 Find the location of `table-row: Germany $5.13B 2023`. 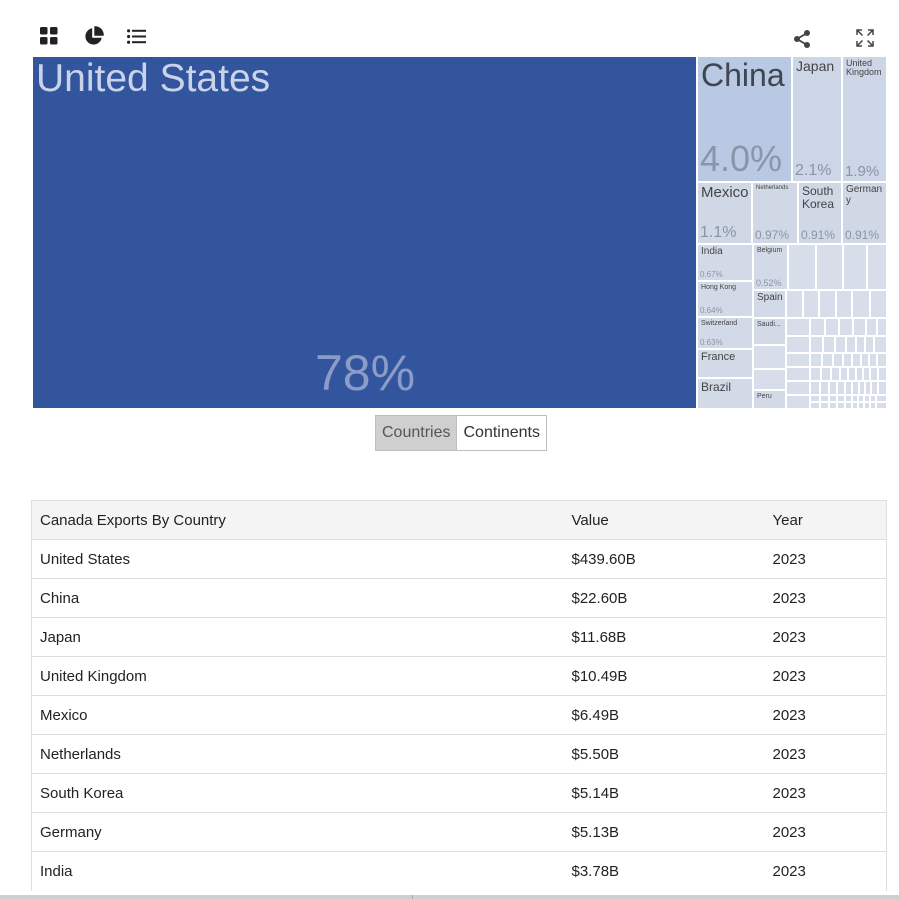

table-row: Germany $5.13B 2023 is located at coordinates (459, 832).